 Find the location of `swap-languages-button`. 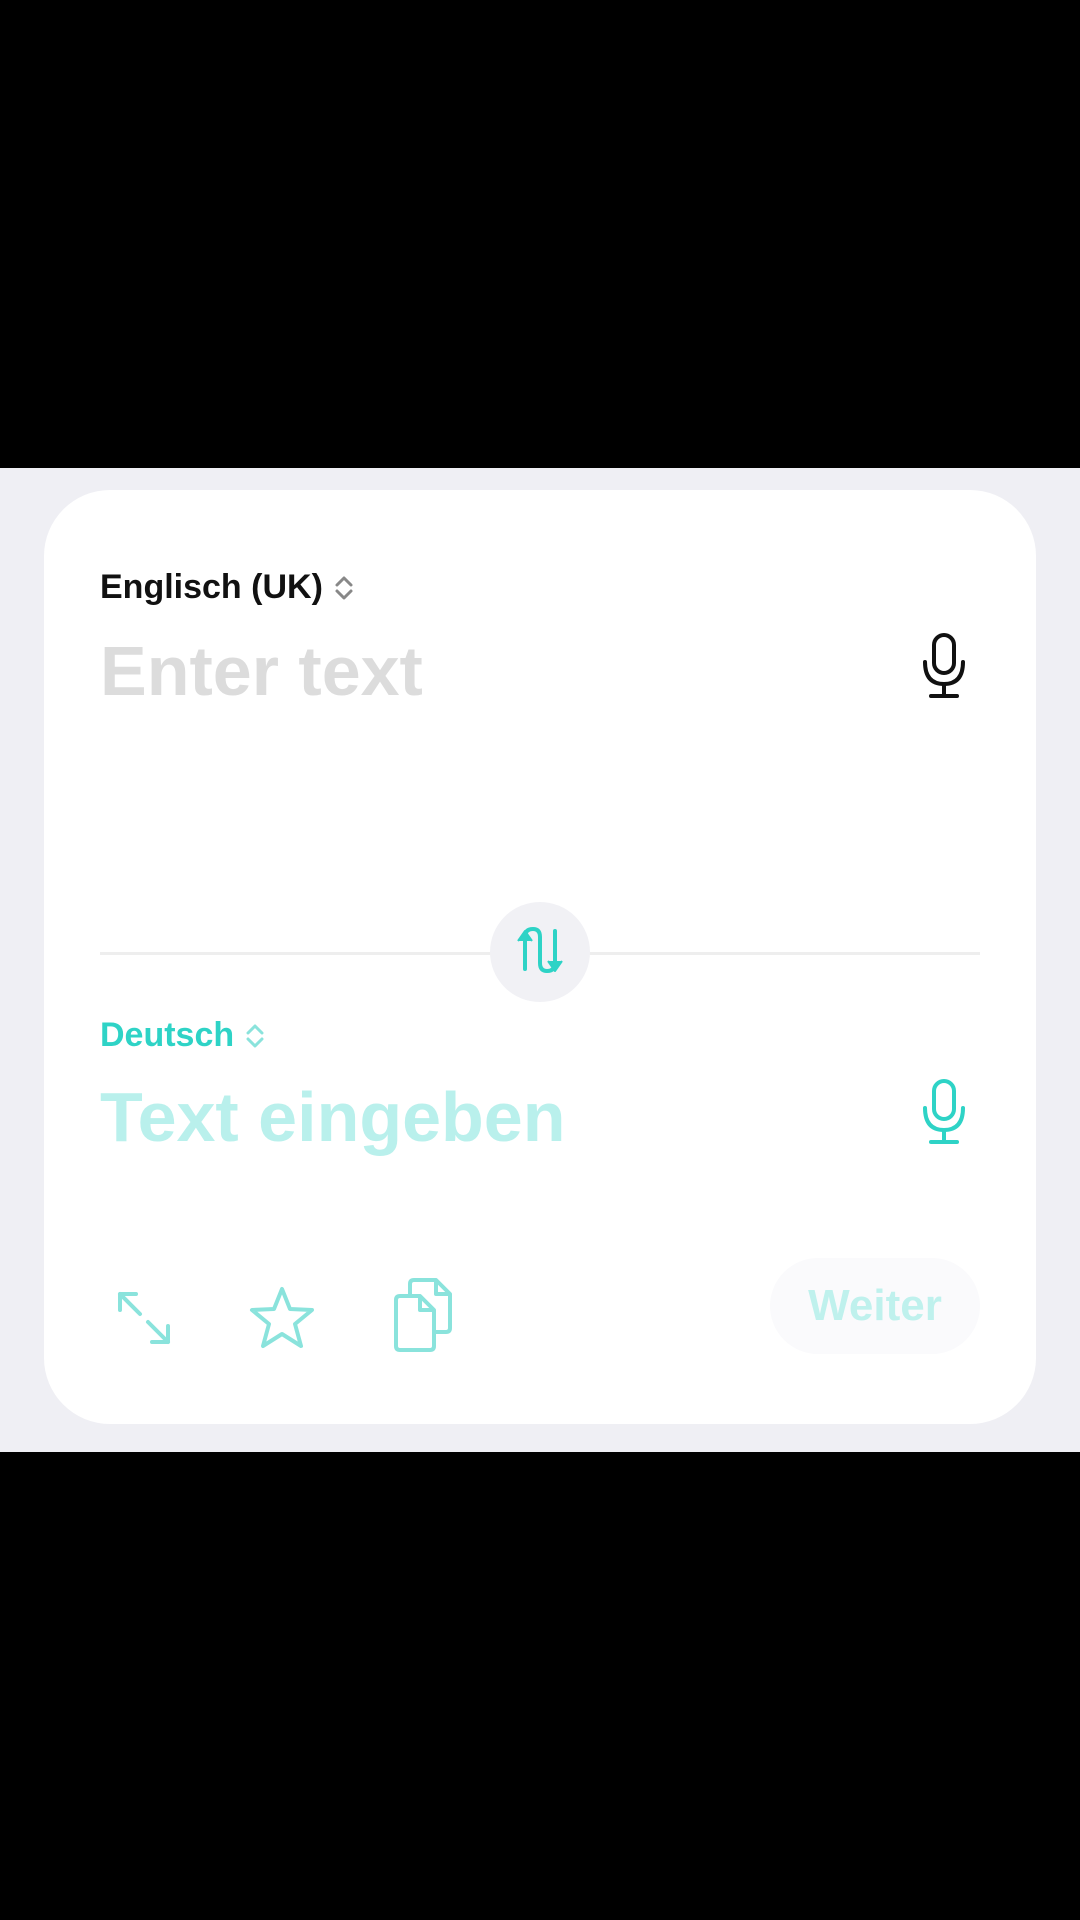

swap-languages-button is located at coordinates (540, 952).